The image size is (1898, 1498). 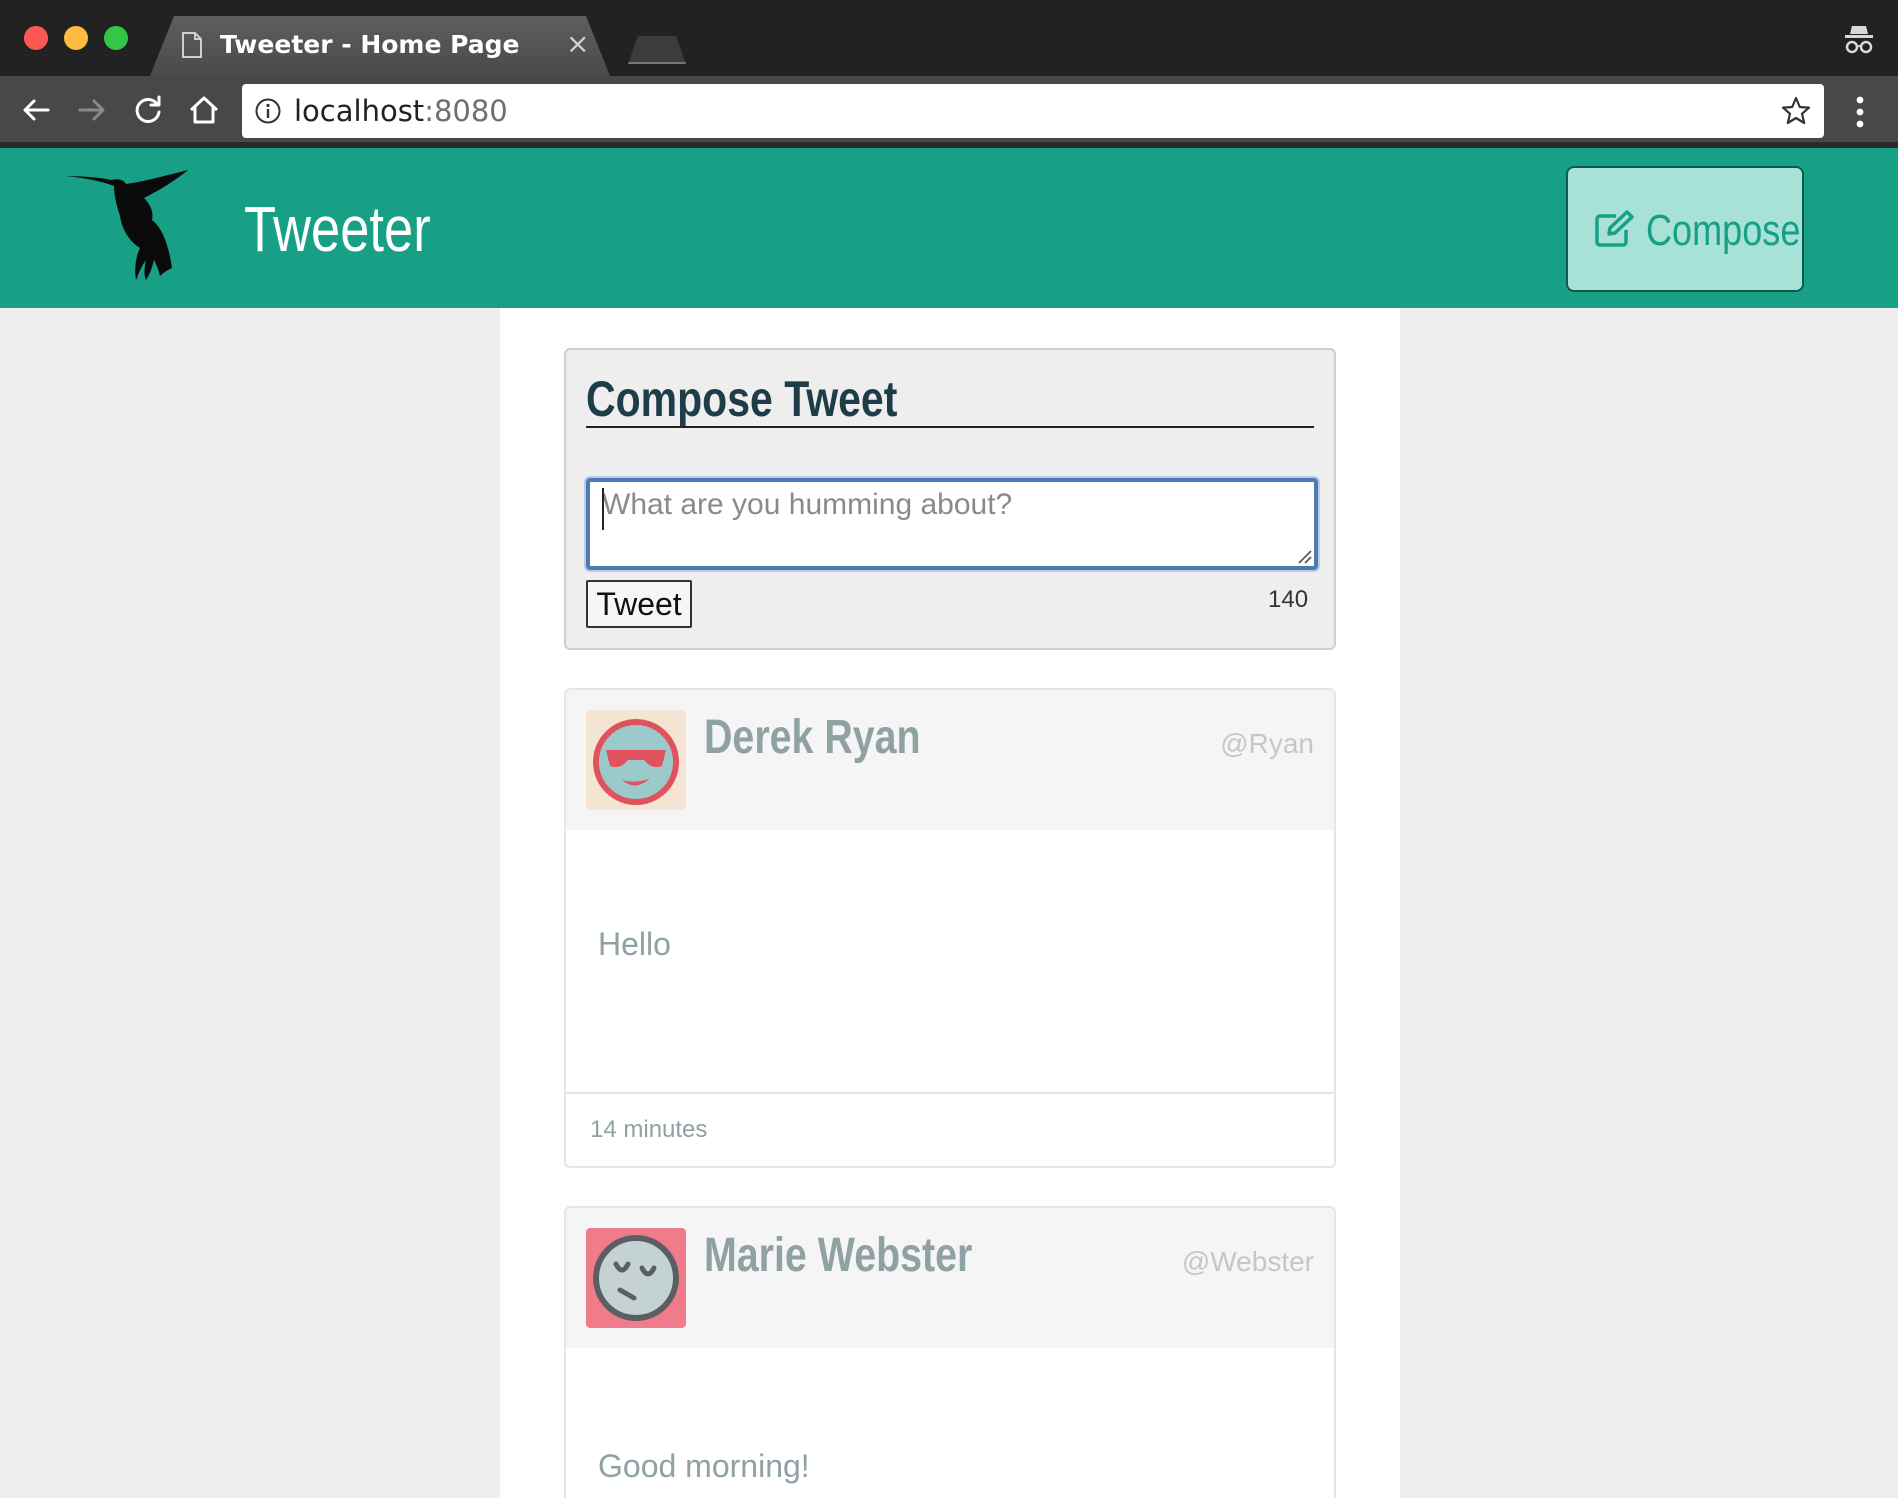 I want to click on character-counter: 140, so click(x=1288, y=599).